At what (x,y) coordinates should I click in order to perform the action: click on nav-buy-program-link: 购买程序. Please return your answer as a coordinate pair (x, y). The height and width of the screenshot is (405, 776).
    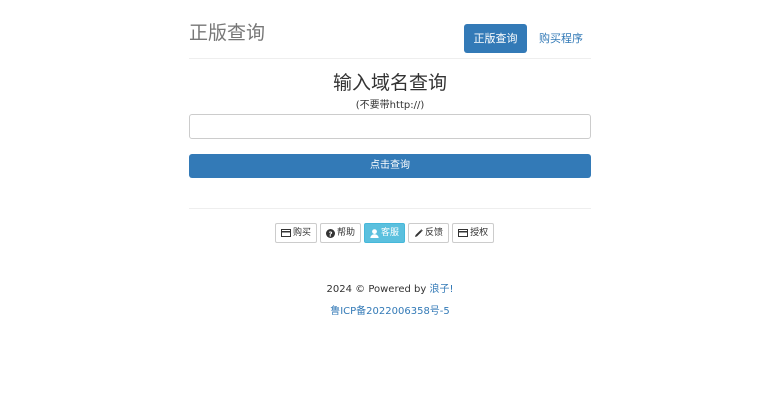
    Looking at the image, I should click on (561, 38).